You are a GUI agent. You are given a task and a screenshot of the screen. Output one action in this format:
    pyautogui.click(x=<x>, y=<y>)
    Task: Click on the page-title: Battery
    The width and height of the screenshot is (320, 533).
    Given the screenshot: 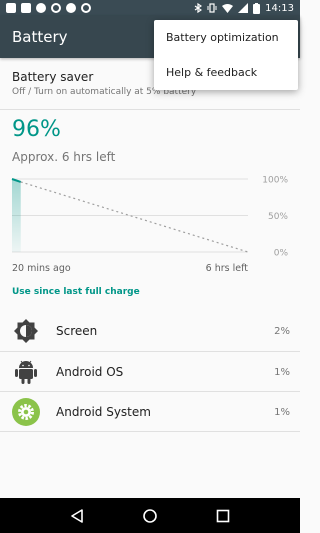 What is the action you would take?
    pyautogui.click(x=40, y=37)
    